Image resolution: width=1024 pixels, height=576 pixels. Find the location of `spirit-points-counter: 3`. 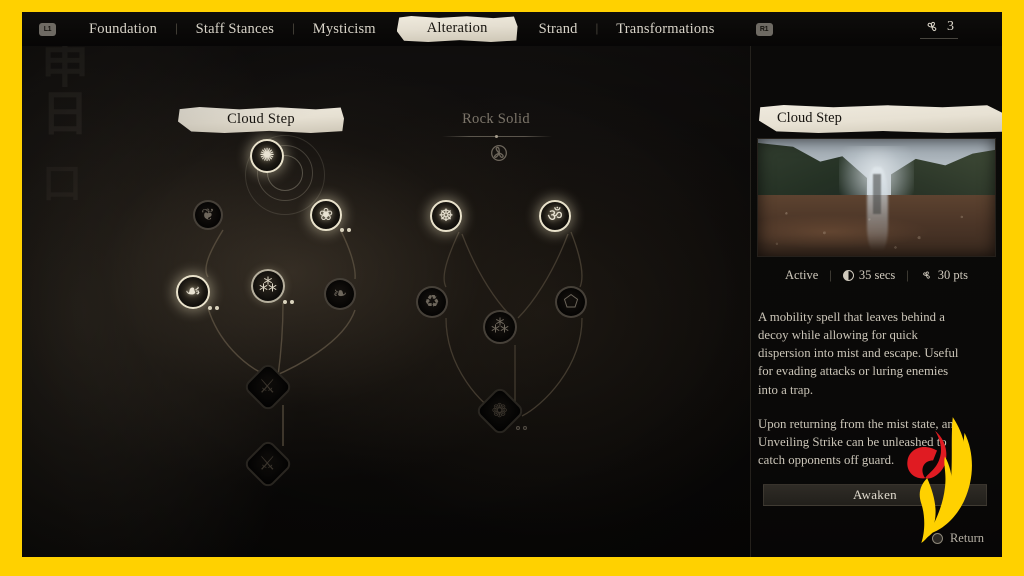

spirit-points-counter: 3 is located at coordinates (939, 29).